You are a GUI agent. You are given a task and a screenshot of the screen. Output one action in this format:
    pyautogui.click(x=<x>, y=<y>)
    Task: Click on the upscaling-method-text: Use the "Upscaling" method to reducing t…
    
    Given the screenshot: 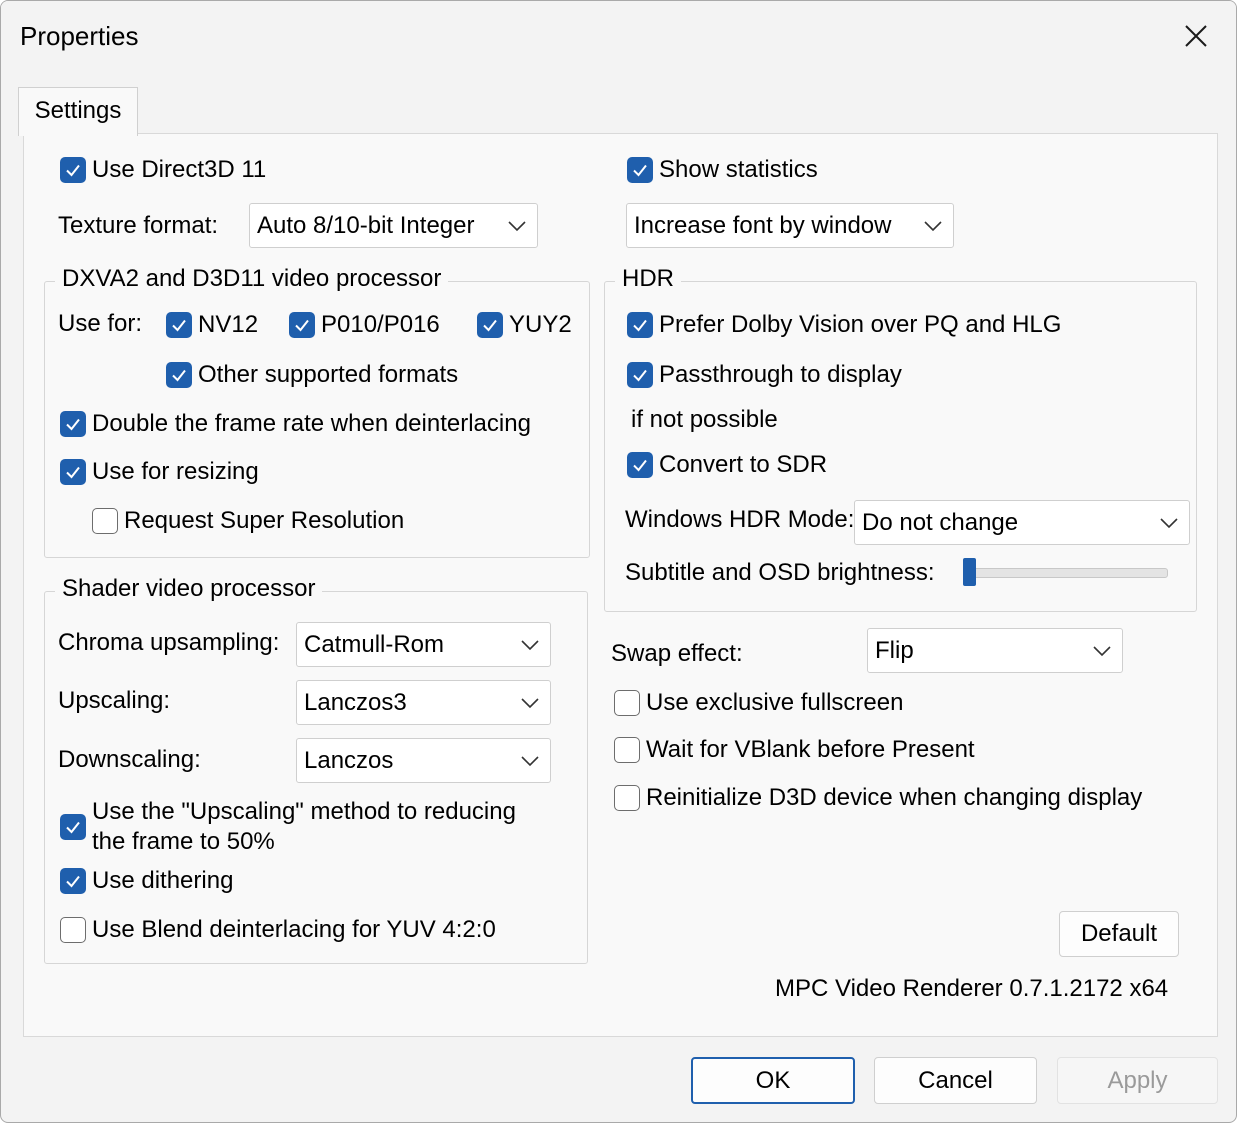 What is the action you would take?
    pyautogui.click(x=304, y=827)
    